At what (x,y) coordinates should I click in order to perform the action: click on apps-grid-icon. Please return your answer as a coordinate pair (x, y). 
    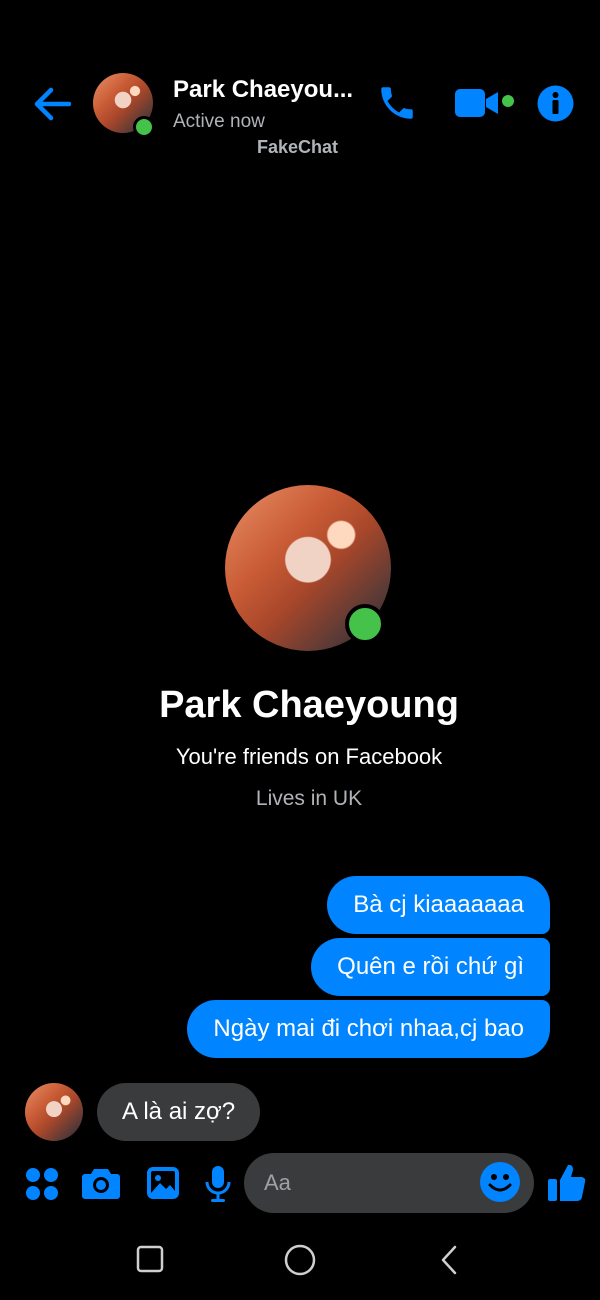
    Looking at the image, I should click on (42, 1184).